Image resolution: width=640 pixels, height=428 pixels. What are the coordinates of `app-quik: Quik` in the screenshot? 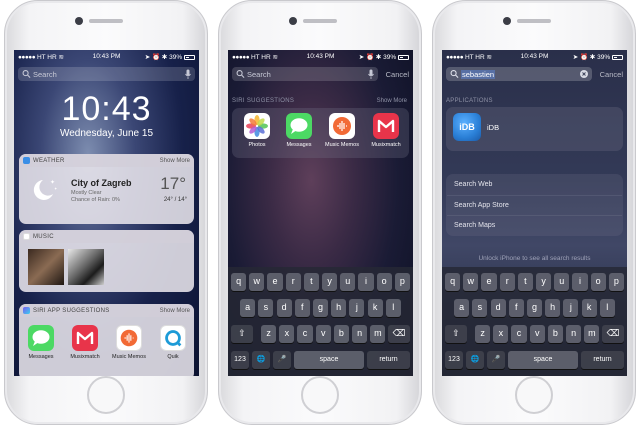 It's located at (173, 342).